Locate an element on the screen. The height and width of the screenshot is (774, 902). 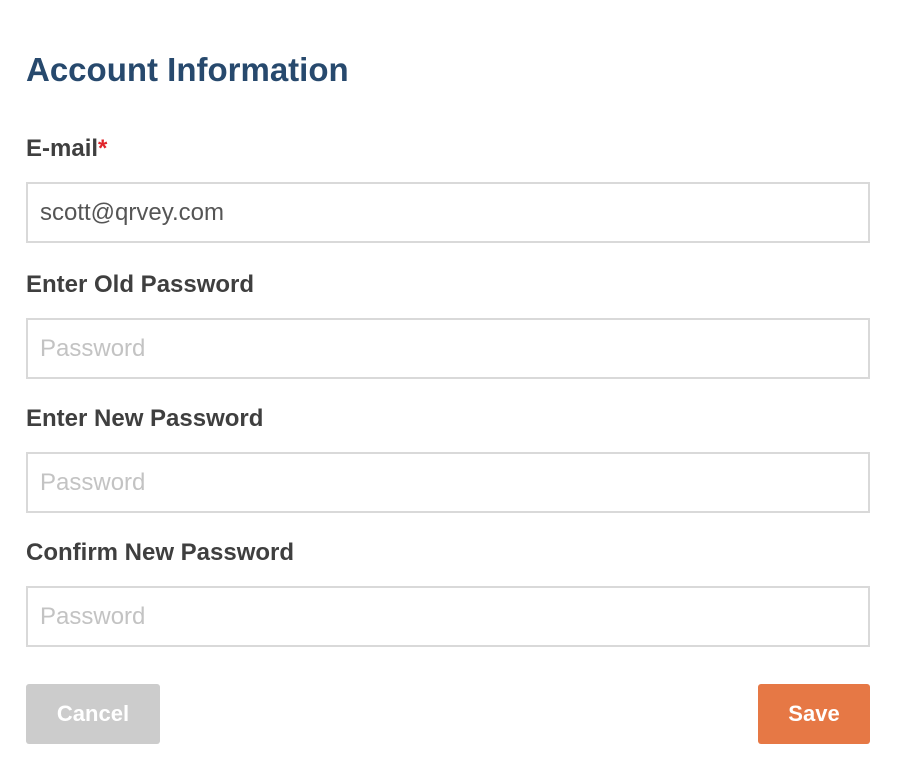
old-password-field is located at coordinates (448, 348).